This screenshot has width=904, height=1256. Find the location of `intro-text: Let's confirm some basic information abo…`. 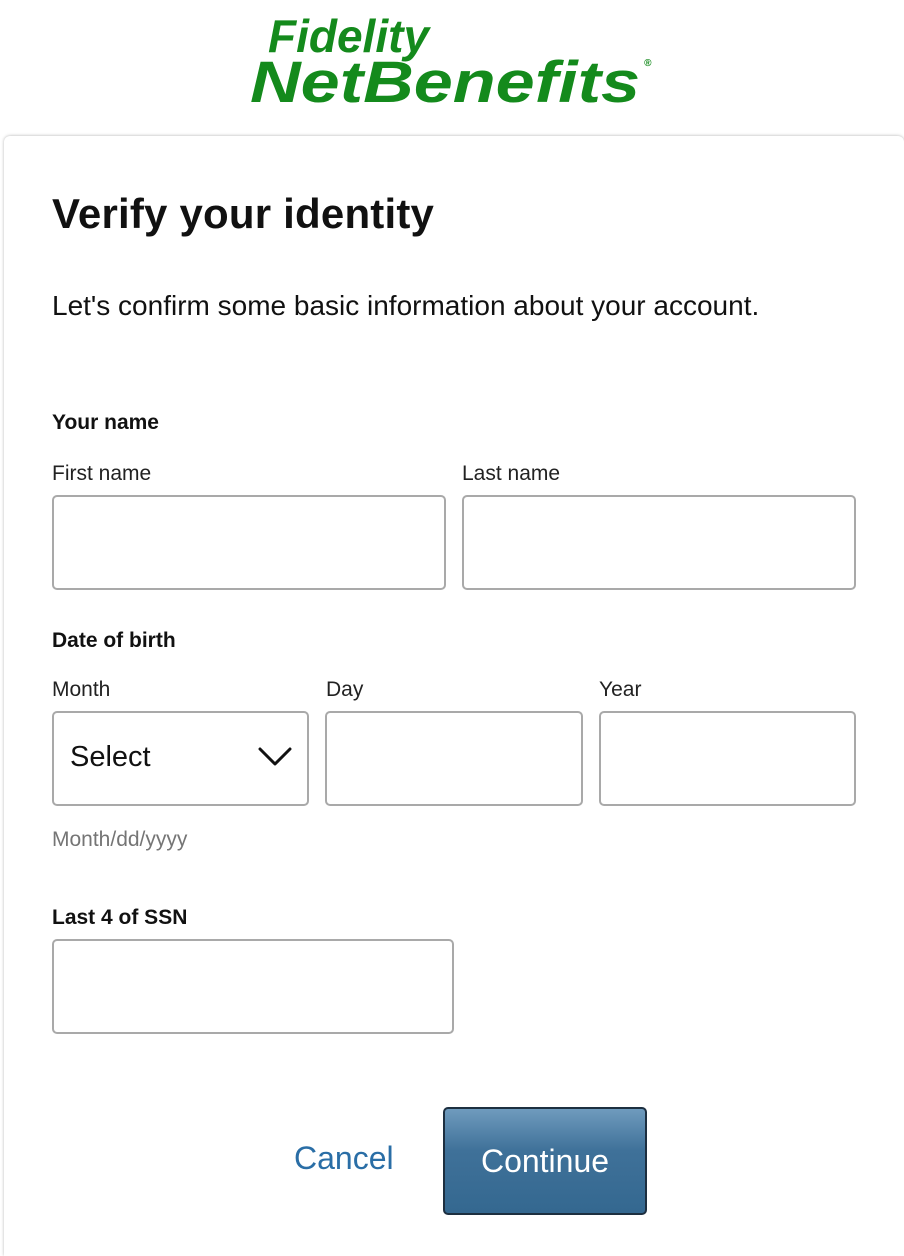

intro-text: Let's confirm some basic information abo… is located at coordinates (406, 305).